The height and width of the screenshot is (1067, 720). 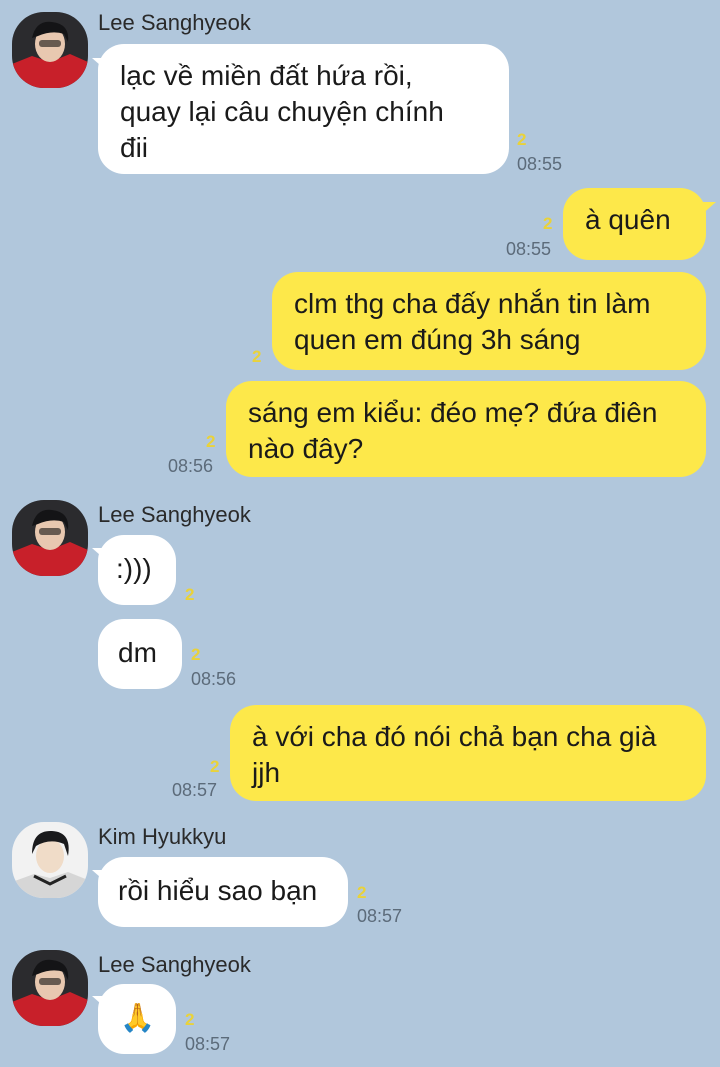 What do you see at coordinates (218, 890) in the screenshot?
I see `message-text: rồi hiểu sao bạn` at bounding box center [218, 890].